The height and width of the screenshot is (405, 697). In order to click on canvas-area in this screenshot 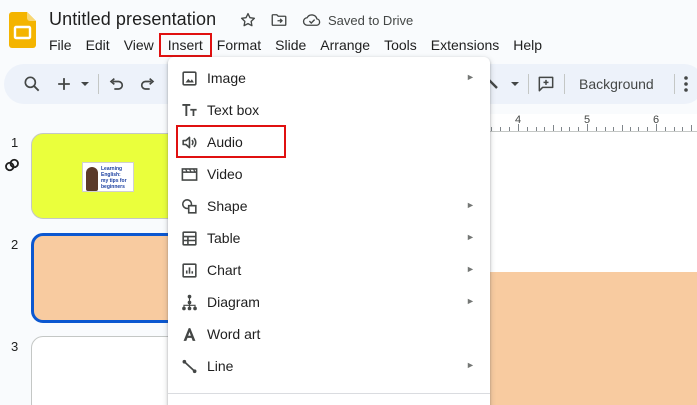, I will do `click(592, 202)`.